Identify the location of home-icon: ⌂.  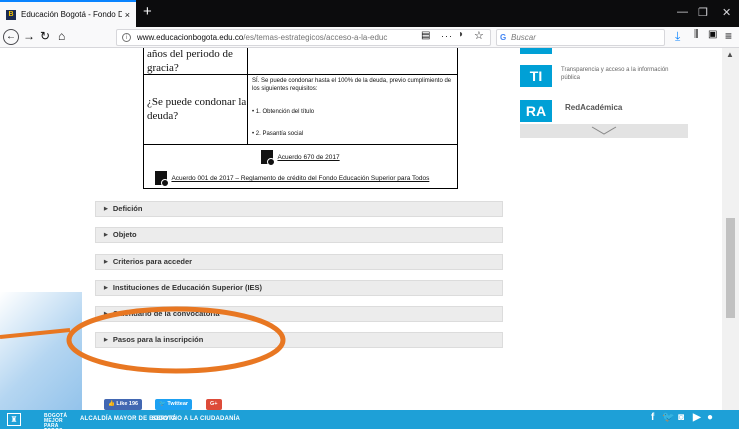
(61, 36).